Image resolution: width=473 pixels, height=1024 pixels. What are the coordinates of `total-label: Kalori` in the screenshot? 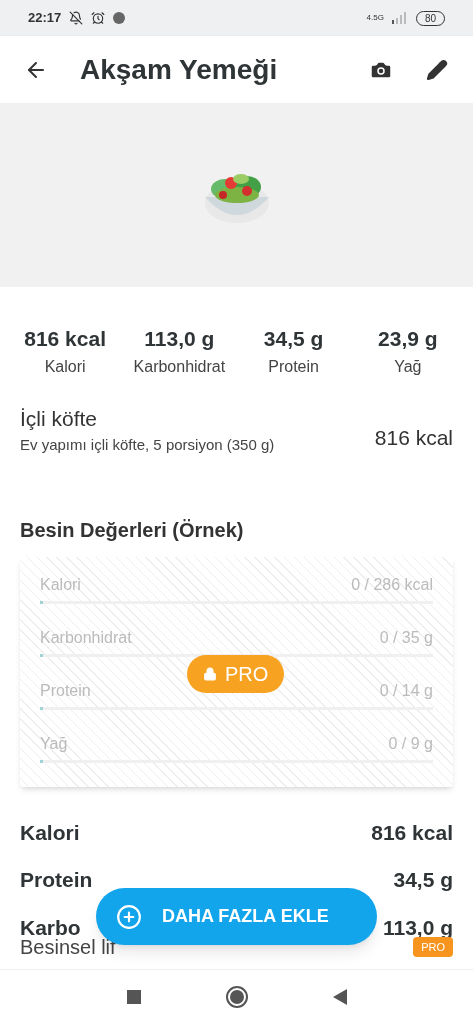 It's located at (50, 832).